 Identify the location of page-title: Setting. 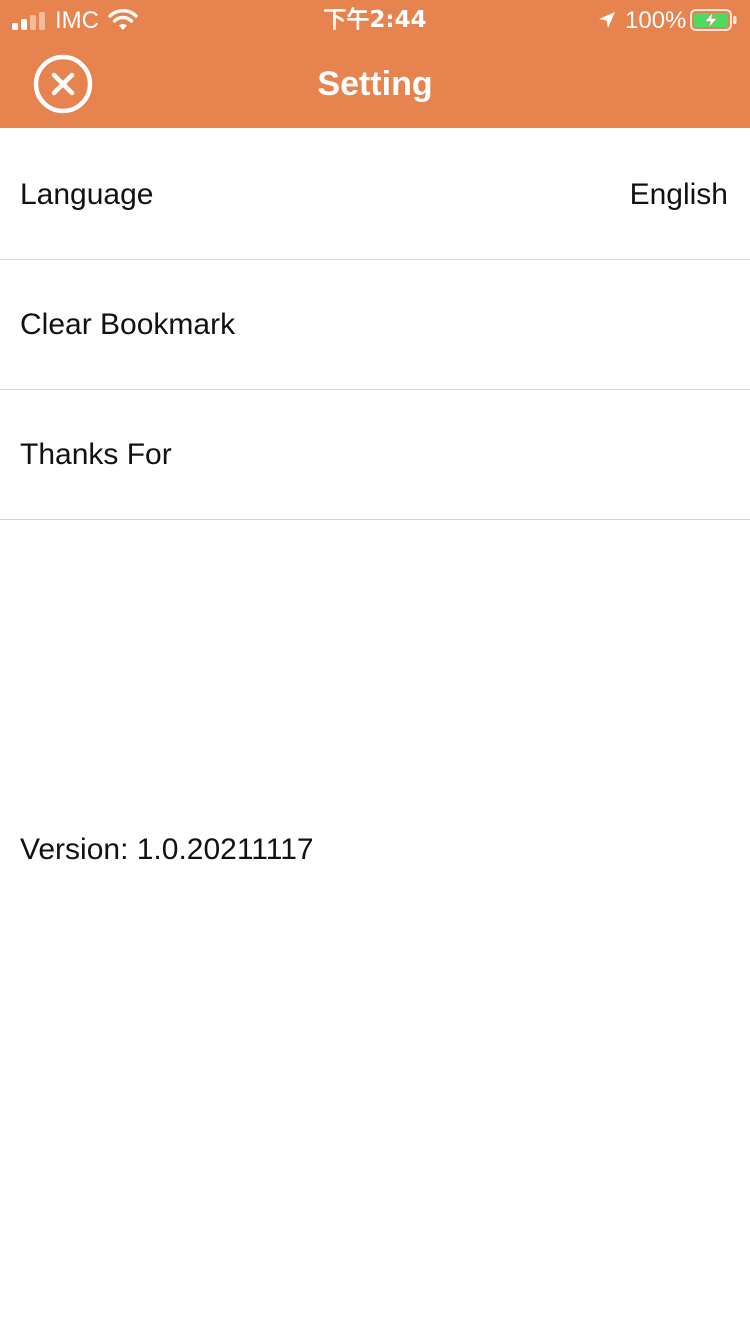
(375, 84).